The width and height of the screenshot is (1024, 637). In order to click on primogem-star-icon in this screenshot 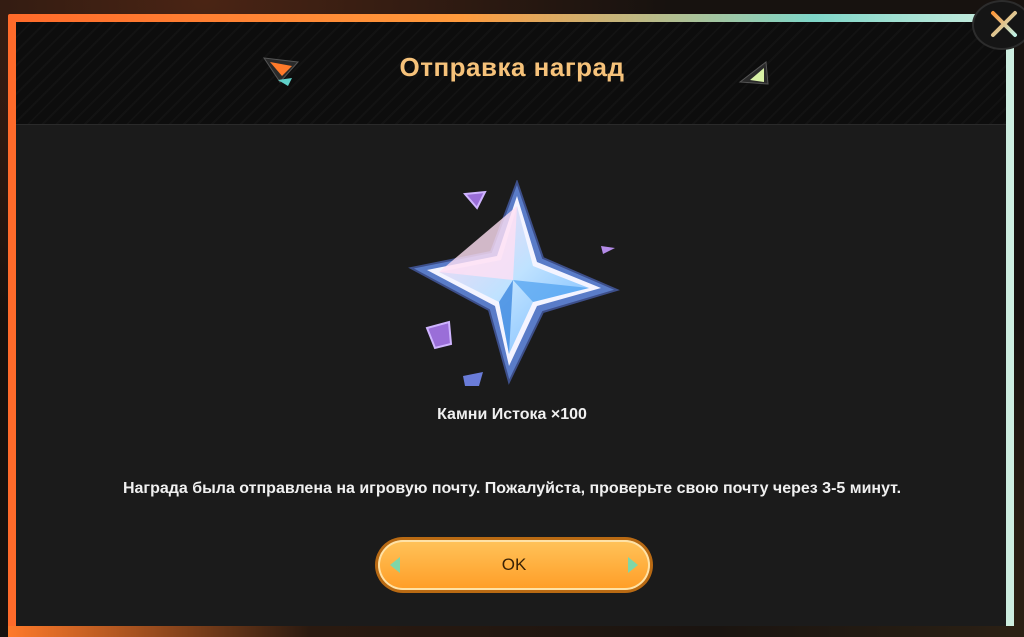, I will do `click(514, 283)`.